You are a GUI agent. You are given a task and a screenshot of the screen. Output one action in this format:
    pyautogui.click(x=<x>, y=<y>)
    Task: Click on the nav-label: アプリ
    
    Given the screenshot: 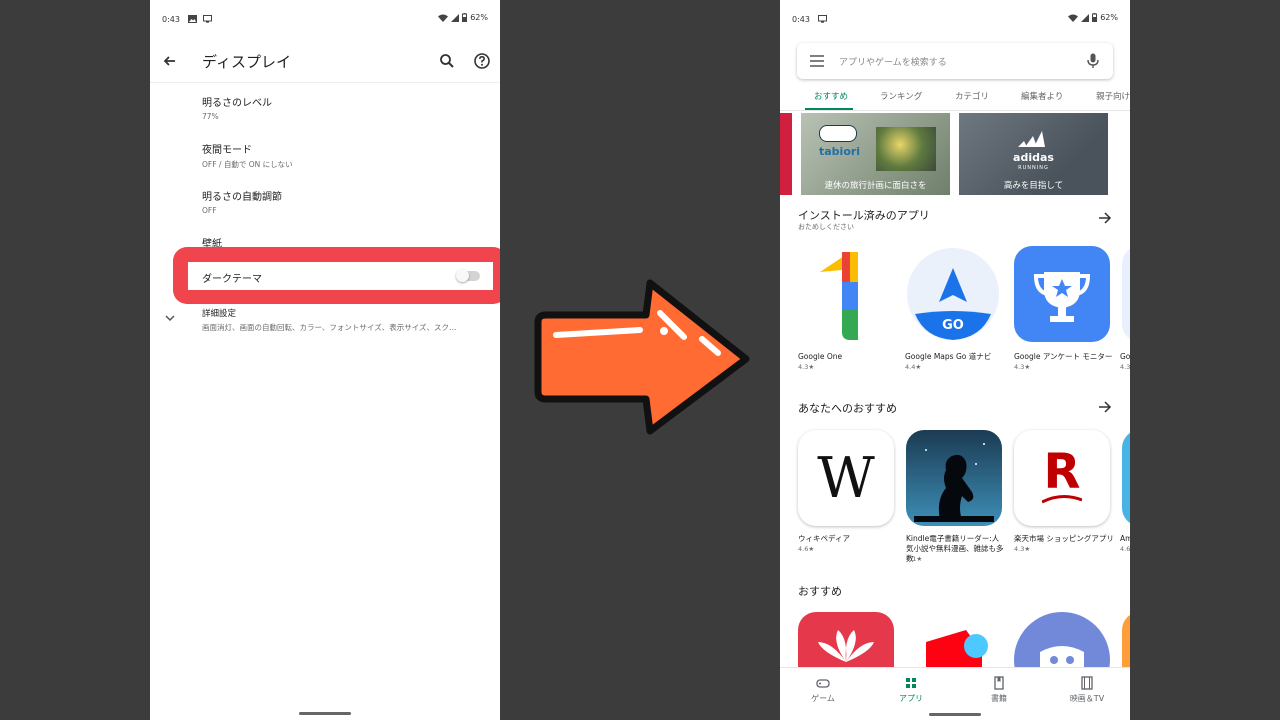 What is the action you would take?
    pyautogui.click(x=911, y=698)
    